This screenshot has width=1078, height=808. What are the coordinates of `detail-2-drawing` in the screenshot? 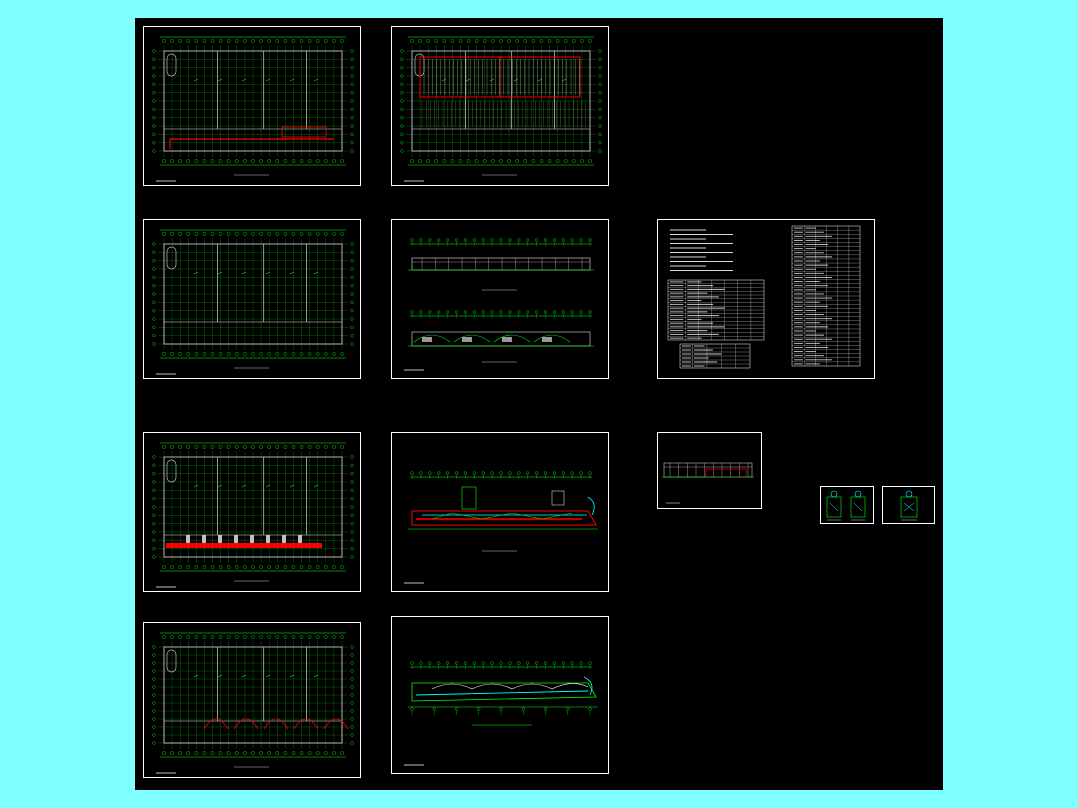 It's located at (909, 505).